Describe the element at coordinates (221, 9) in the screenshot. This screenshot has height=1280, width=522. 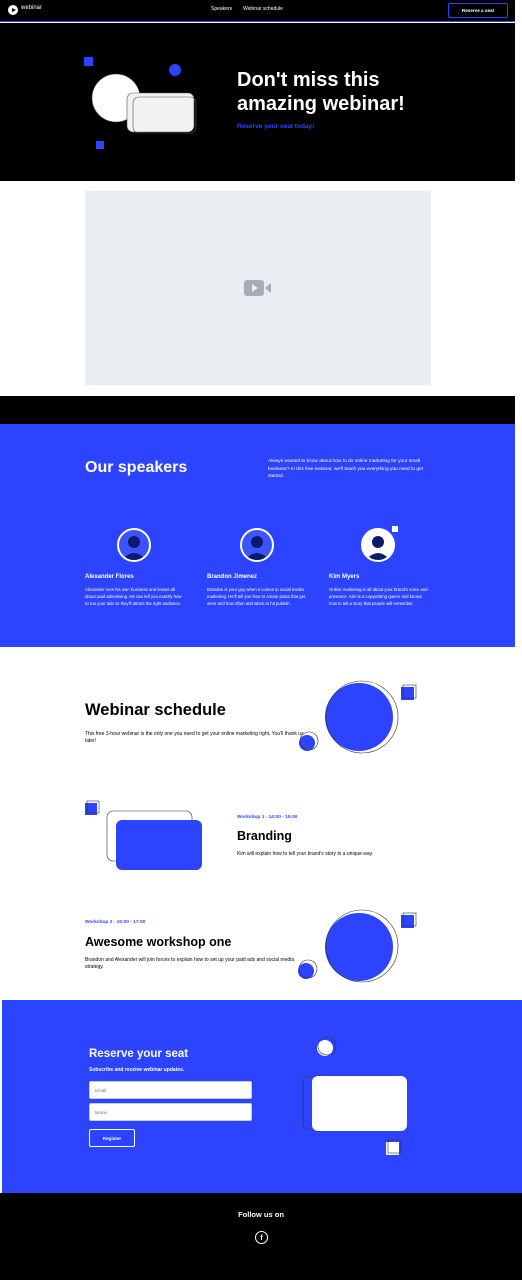
I see `nav-link-speakers: Speakers` at that location.